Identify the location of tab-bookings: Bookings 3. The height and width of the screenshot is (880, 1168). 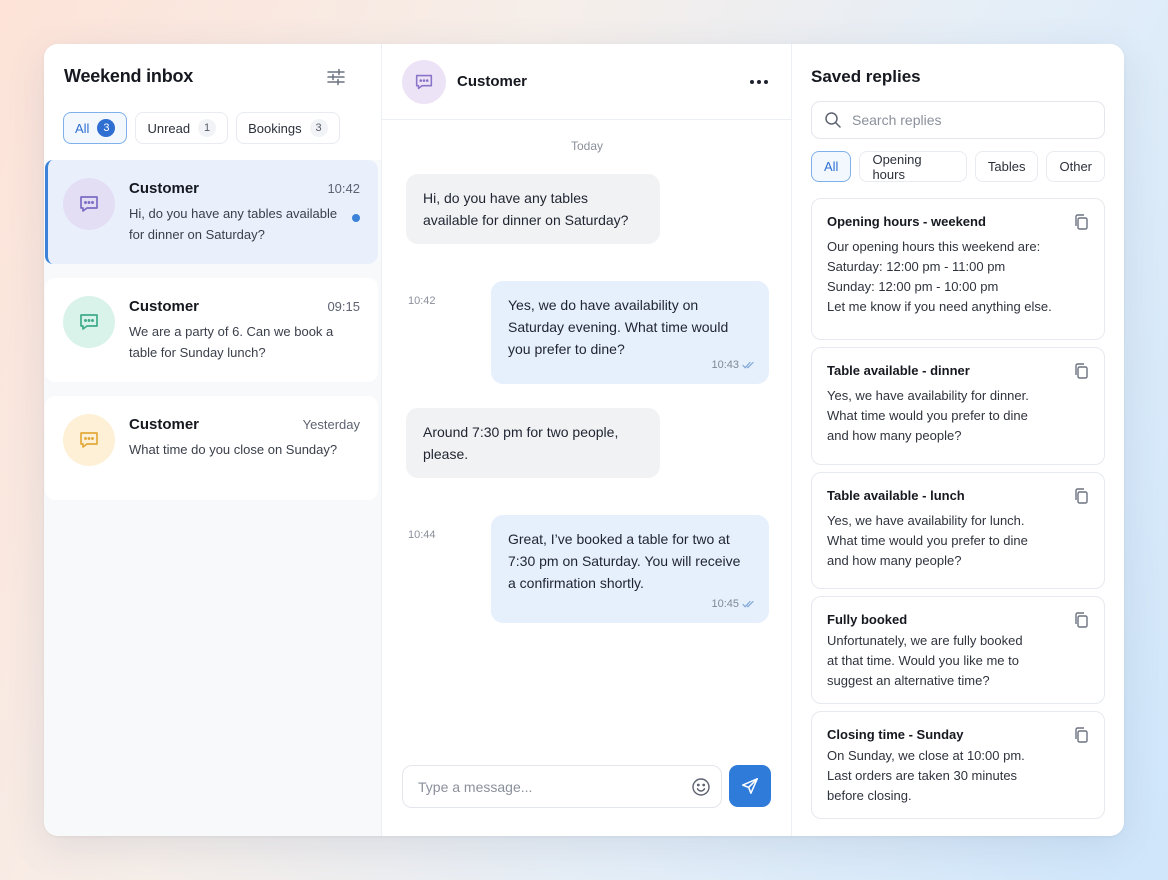
(288, 128).